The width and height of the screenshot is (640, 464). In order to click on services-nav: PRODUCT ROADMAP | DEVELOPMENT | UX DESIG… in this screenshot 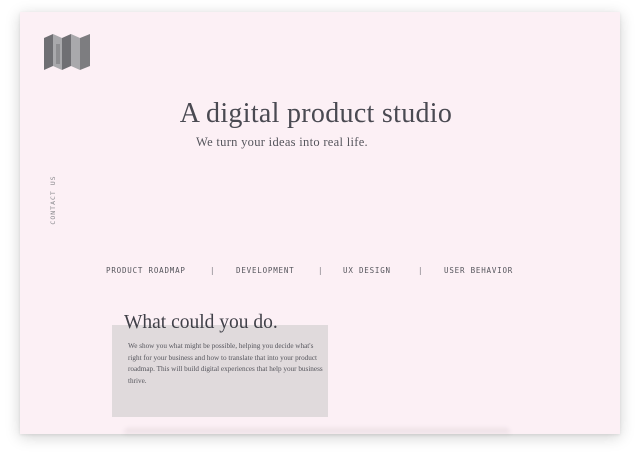, I will do `click(320, 272)`.